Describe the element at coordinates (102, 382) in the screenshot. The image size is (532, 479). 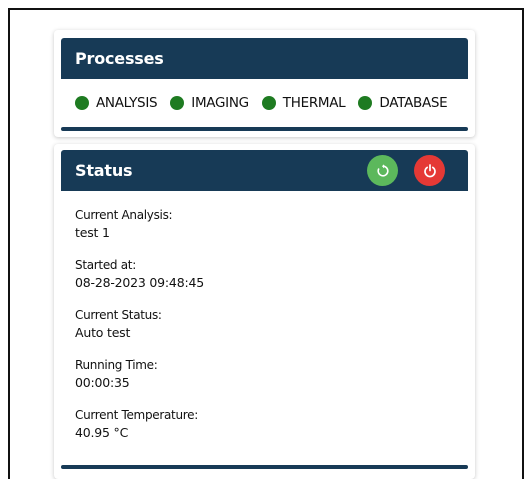
I see `field-value: 00:00:35` at that location.